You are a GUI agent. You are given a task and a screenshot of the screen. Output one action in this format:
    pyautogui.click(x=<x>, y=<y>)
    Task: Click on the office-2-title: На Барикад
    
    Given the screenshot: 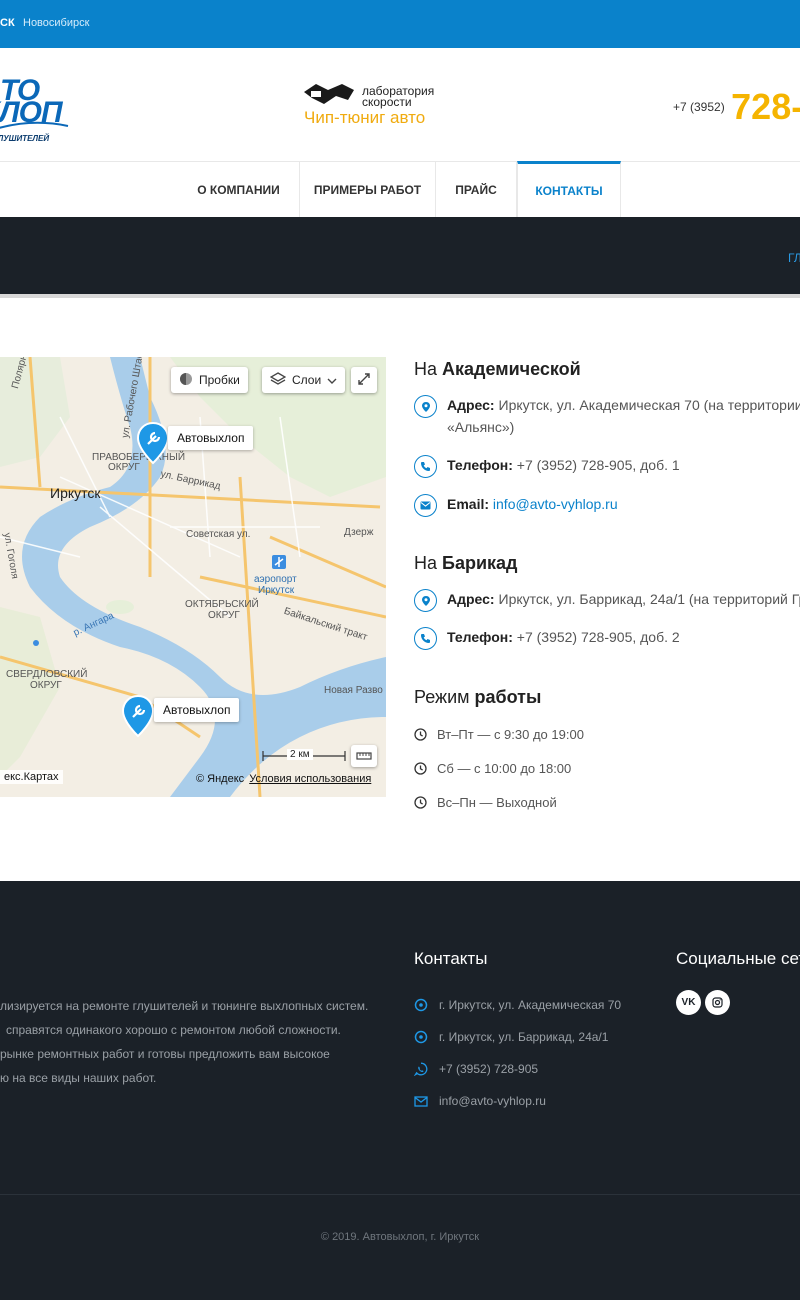 What is the action you would take?
    pyautogui.click(x=466, y=563)
    